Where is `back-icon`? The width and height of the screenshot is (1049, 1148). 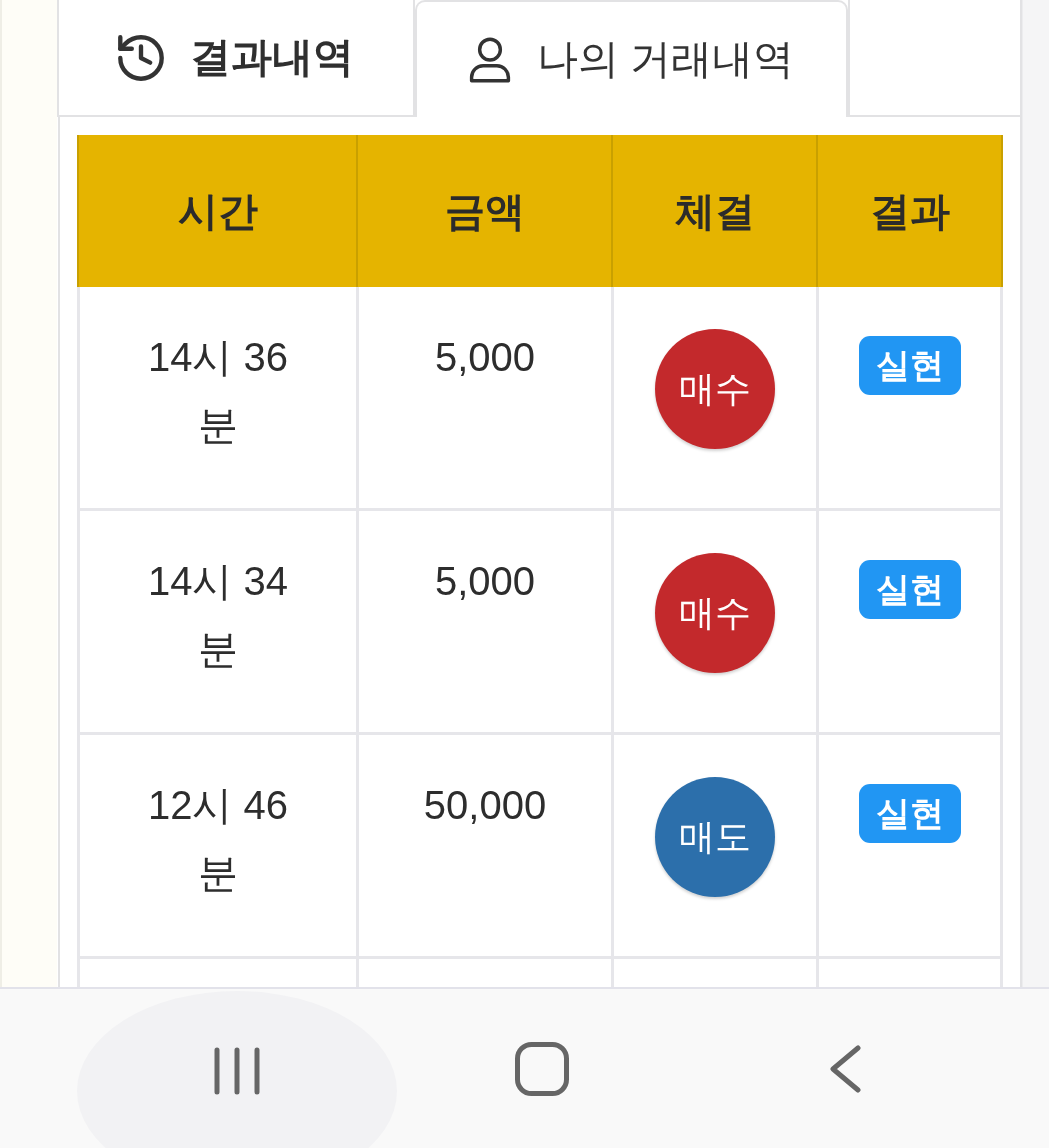 back-icon is located at coordinates (845, 1068).